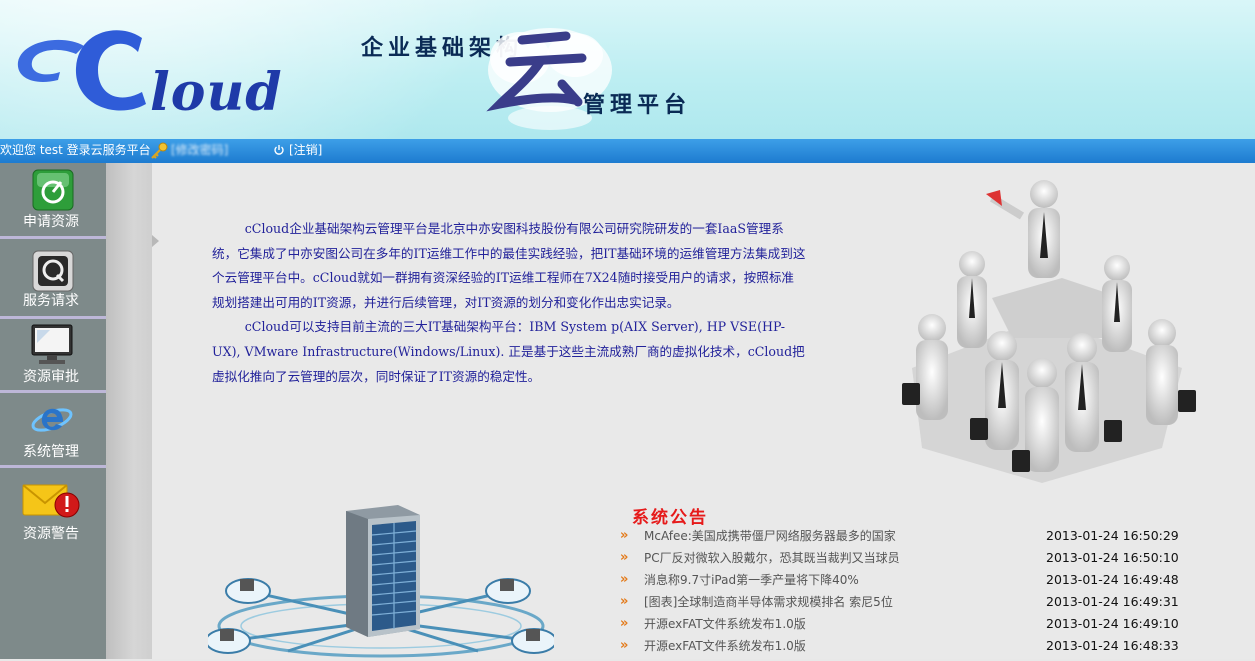 The height and width of the screenshot is (661, 1255). I want to click on welcome-text: 欢迎您 test 登录云服务平台, so click(75, 150).